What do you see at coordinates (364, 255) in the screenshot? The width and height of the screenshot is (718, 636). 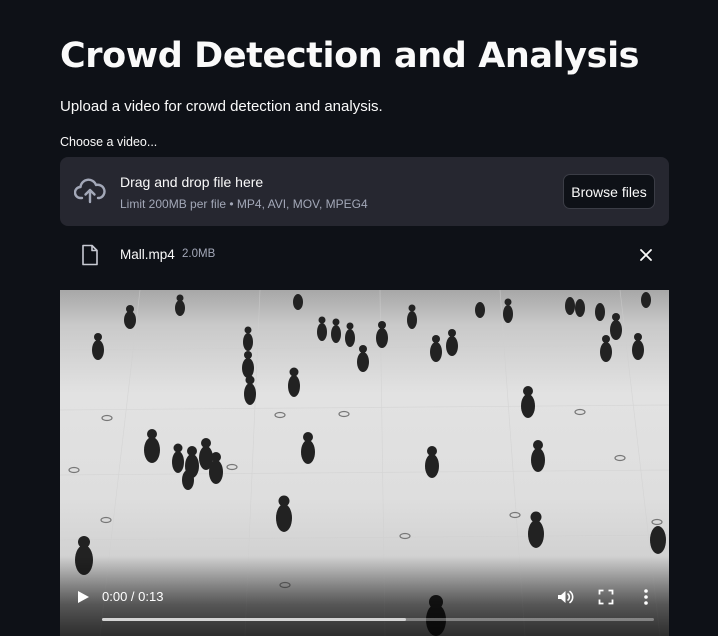 I see `uploaded-file-row: Mall.mp4 2.0MB` at bounding box center [364, 255].